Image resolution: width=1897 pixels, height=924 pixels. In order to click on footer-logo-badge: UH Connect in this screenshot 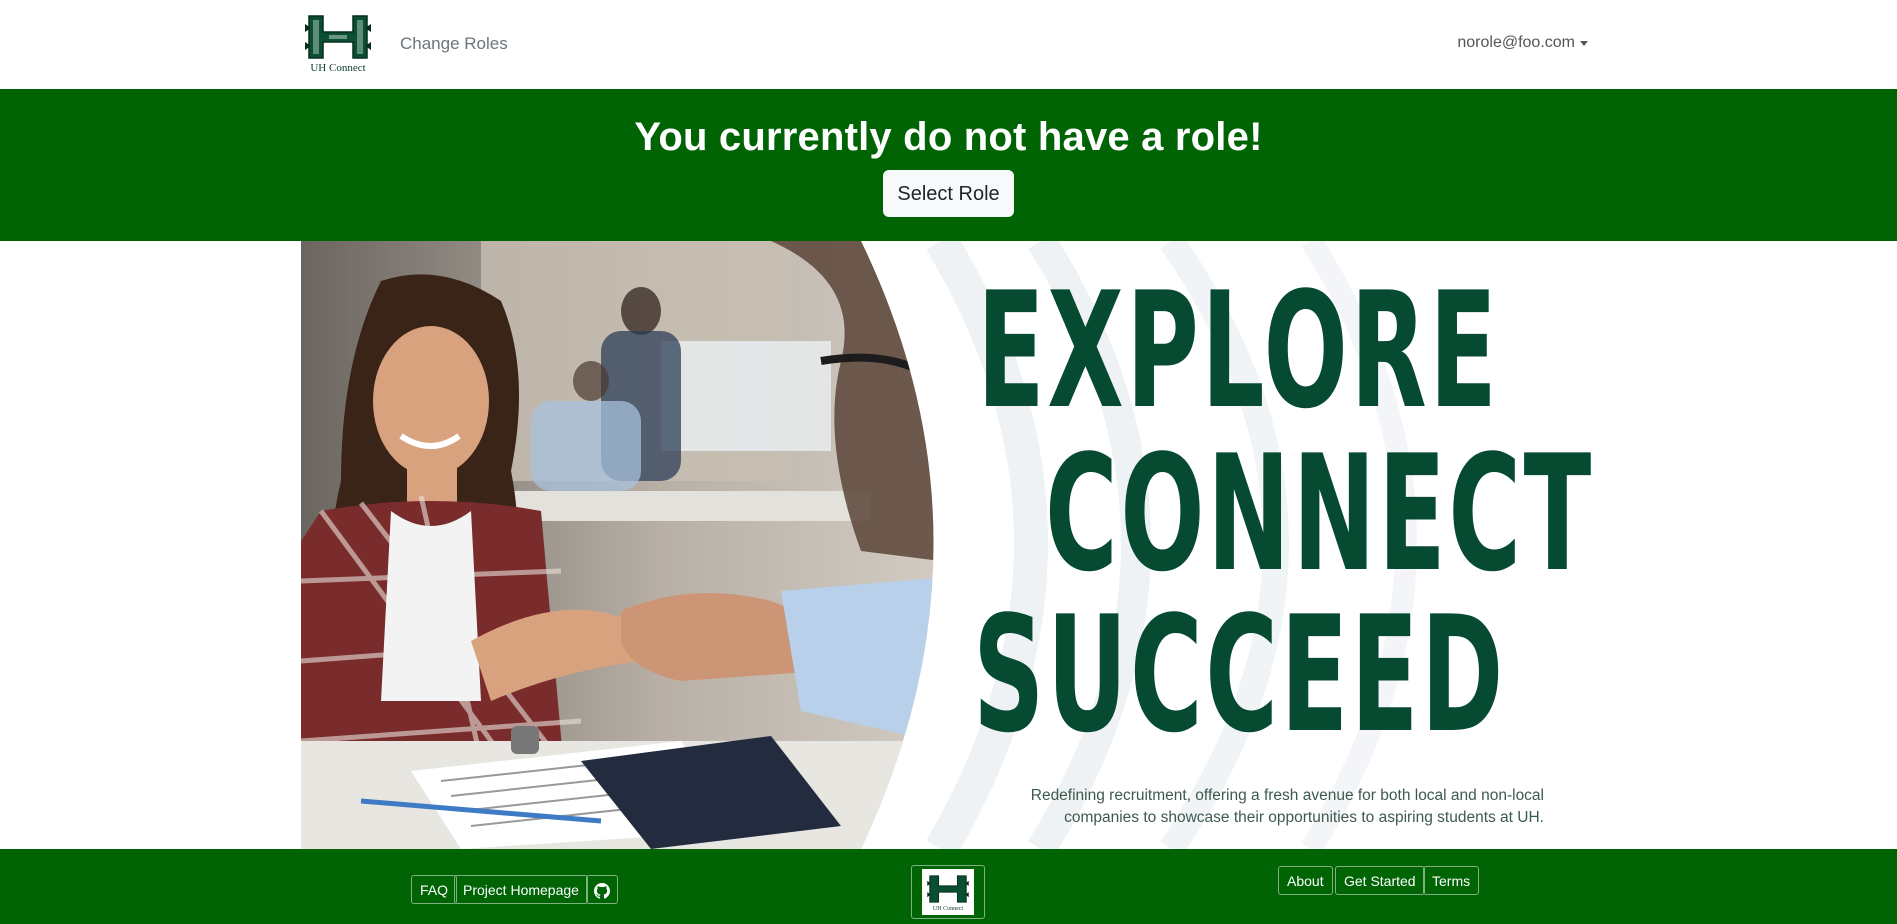, I will do `click(948, 892)`.